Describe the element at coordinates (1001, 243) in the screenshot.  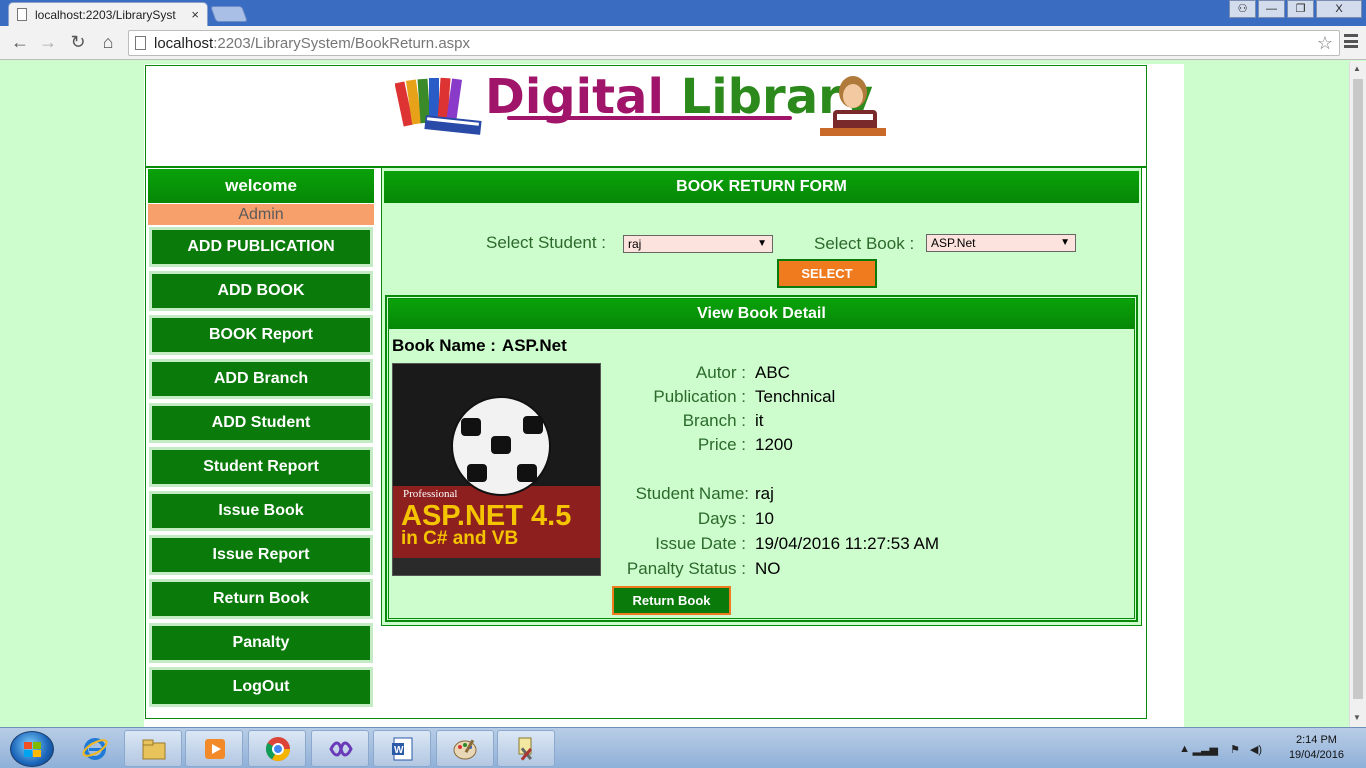
I see `book-select: ASP.Net ▼` at that location.